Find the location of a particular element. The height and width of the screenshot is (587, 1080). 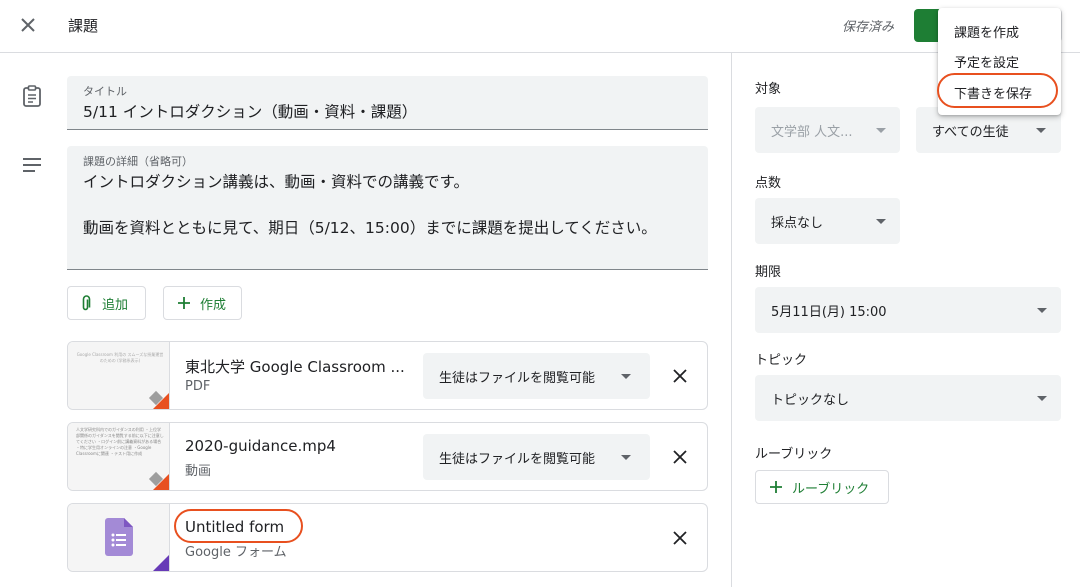

add-rubric-button-label: ルーブリック is located at coordinates (831, 489).